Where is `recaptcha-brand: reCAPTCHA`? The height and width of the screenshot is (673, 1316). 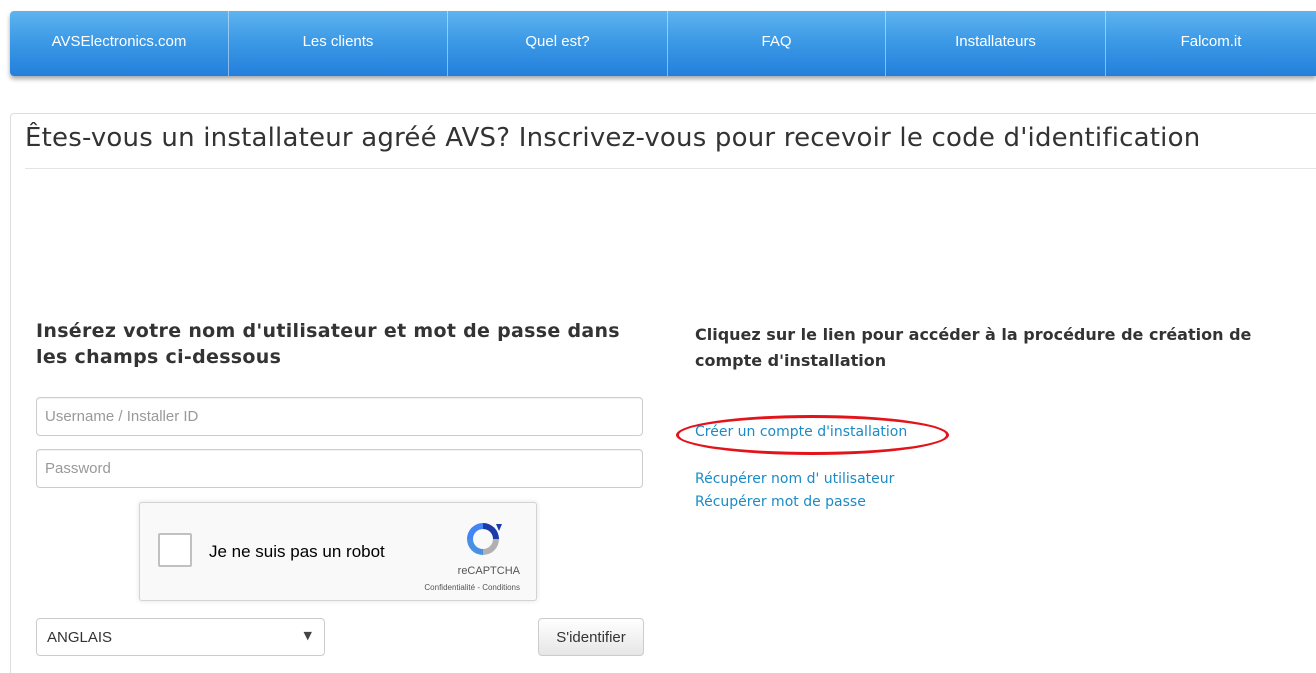
recaptcha-brand: reCAPTCHA is located at coordinates (488, 571).